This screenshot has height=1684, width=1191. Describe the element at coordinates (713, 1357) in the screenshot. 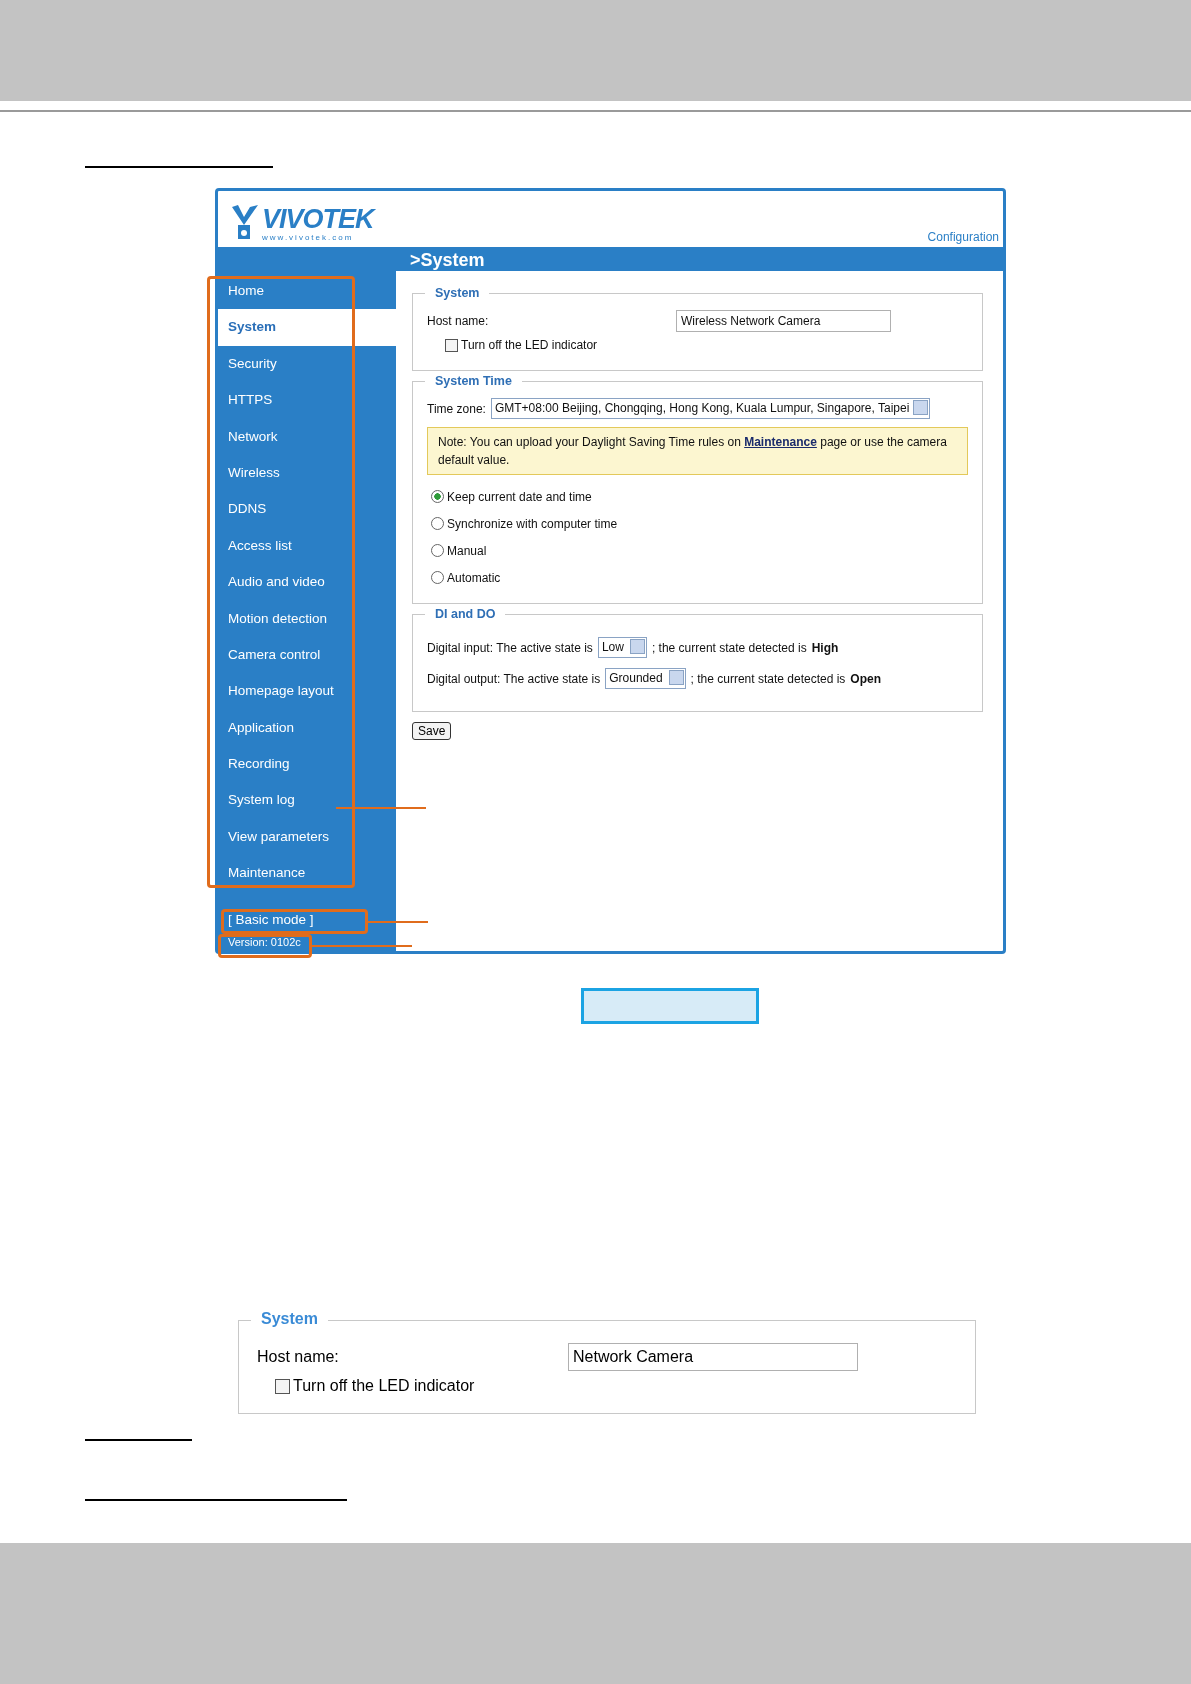

I see `host-name-field: Network Camera` at that location.